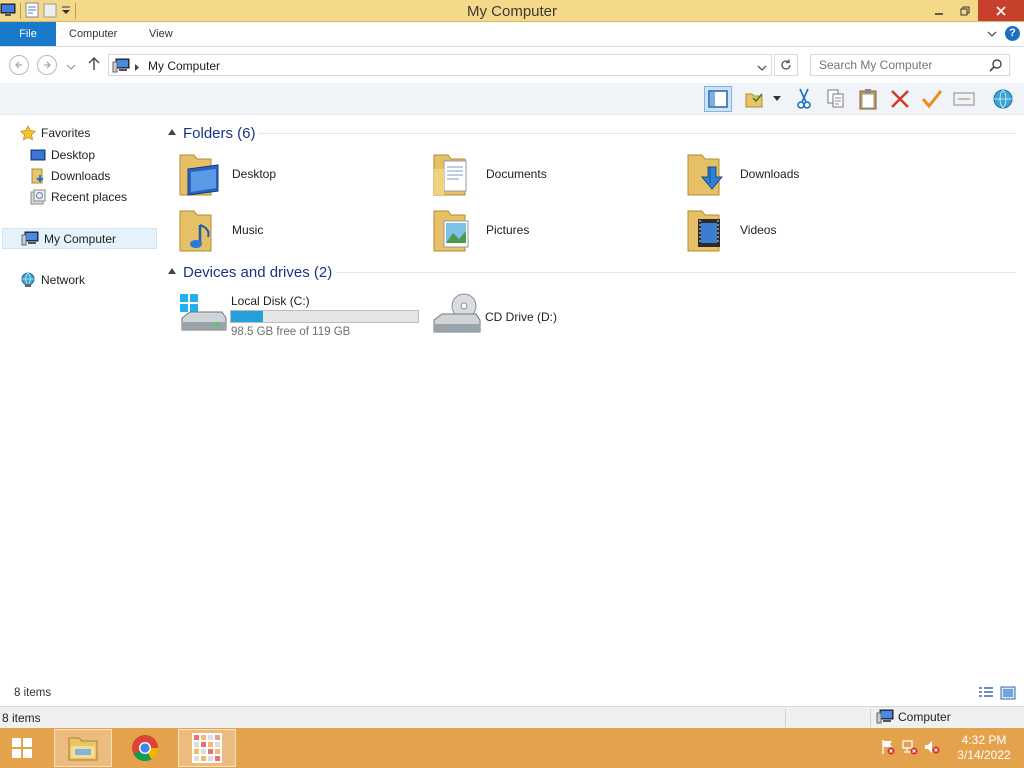  I want to click on status-location: Computer, so click(913, 716).